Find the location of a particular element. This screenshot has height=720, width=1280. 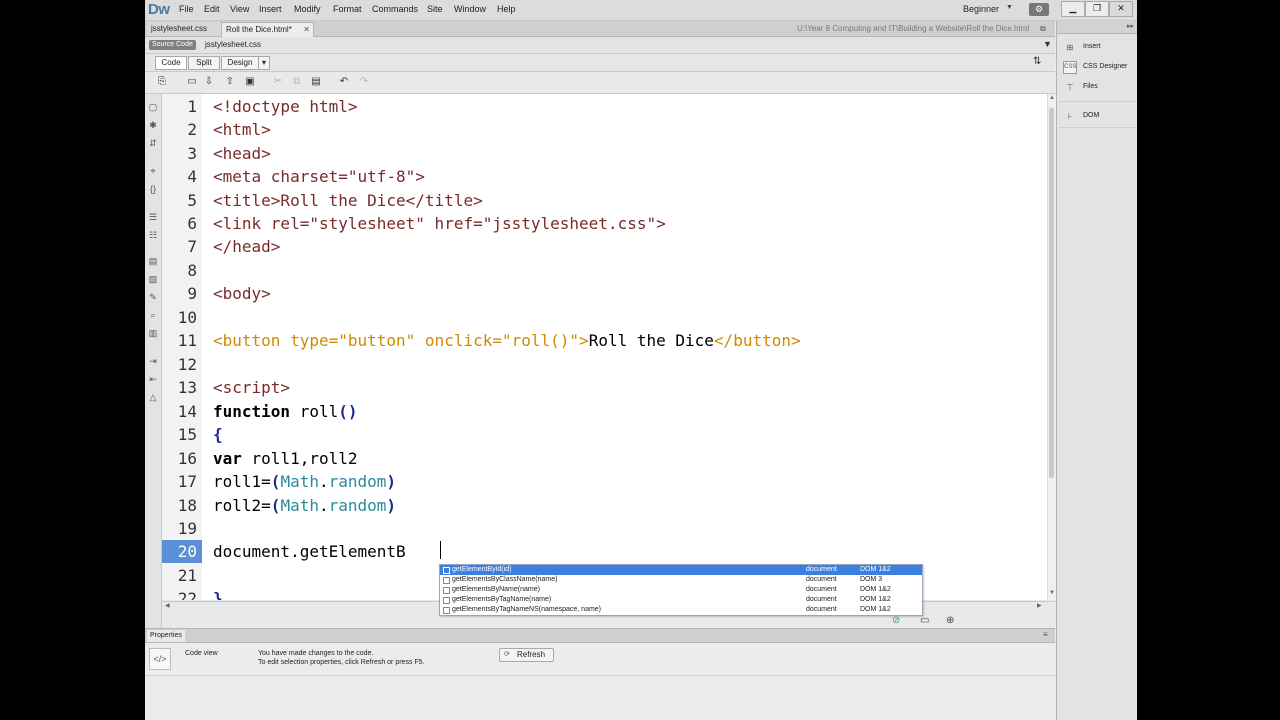

workspace-switcher: Beginner is located at coordinates (981, 9).